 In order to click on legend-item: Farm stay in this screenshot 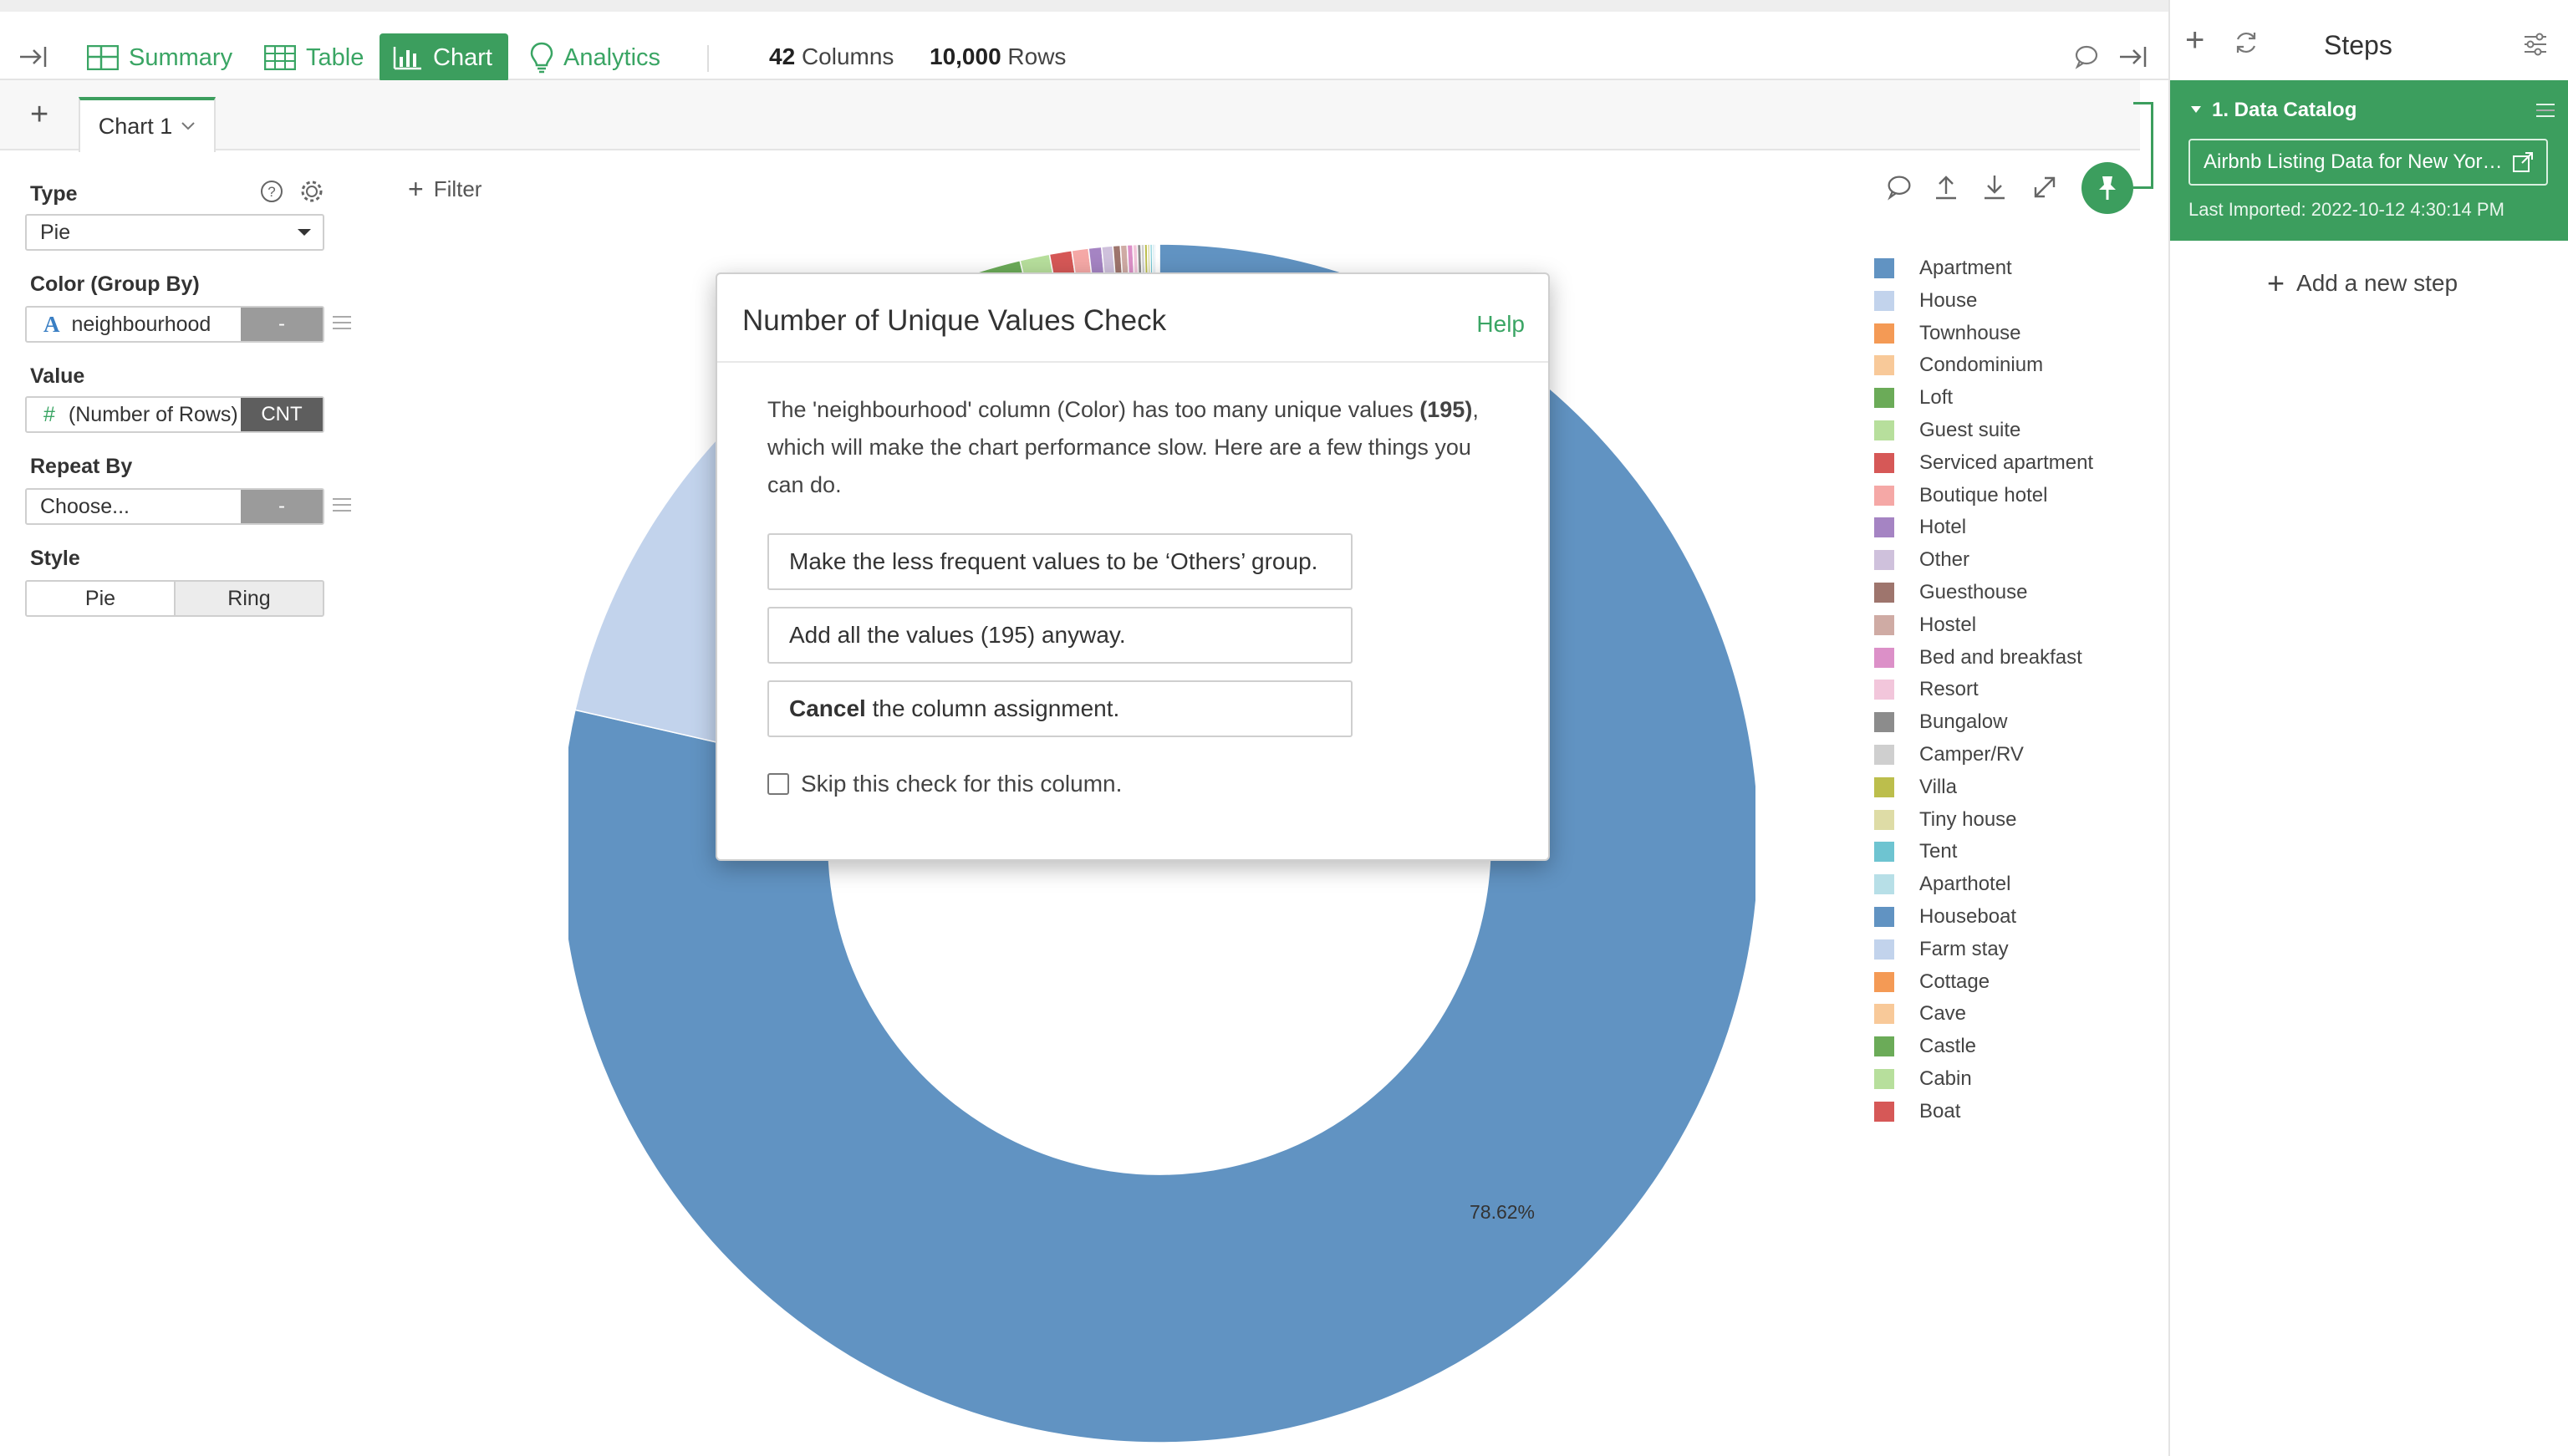, I will do `click(1941, 949)`.